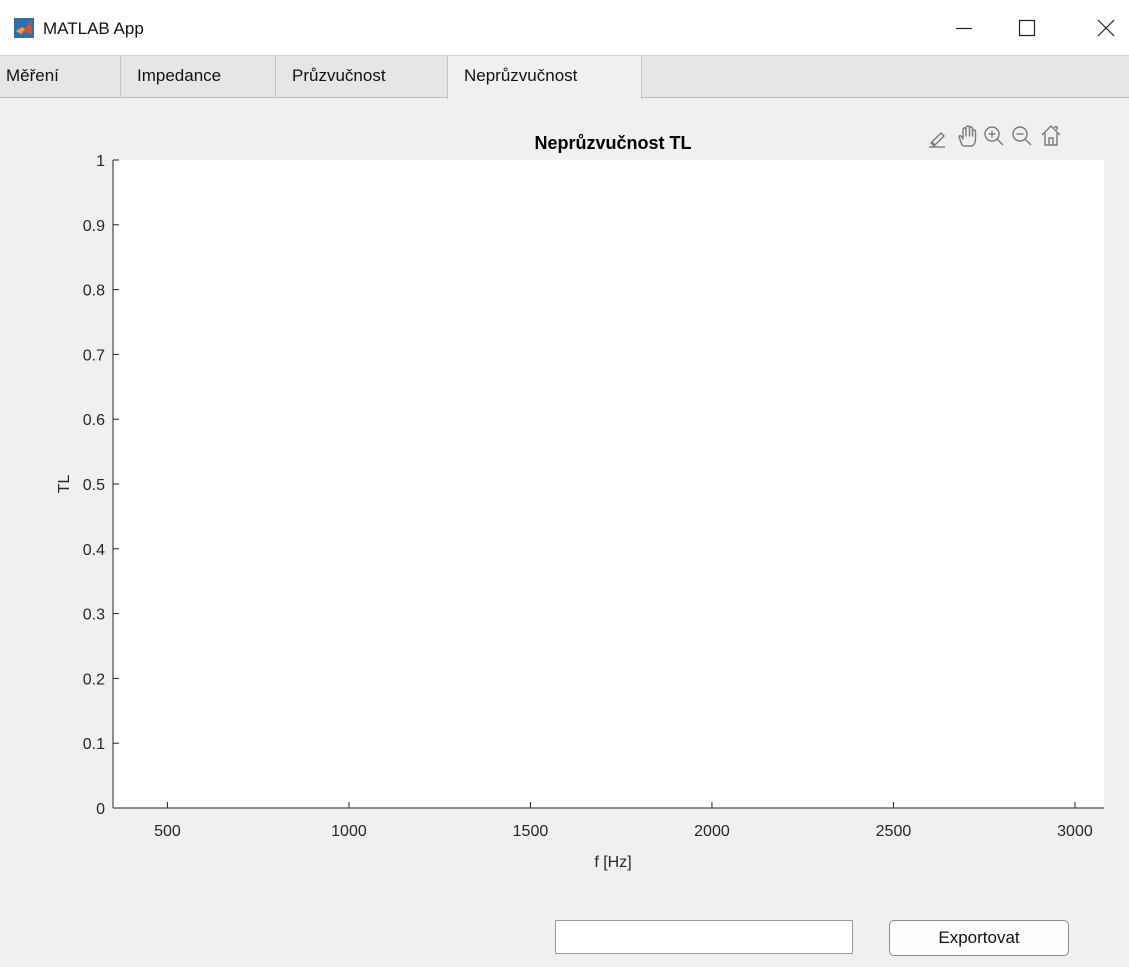 Image resolution: width=1129 pixels, height=967 pixels. Describe the element at coordinates (94, 744) in the screenshot. I see `y-tick-label: 0.1` at that location.